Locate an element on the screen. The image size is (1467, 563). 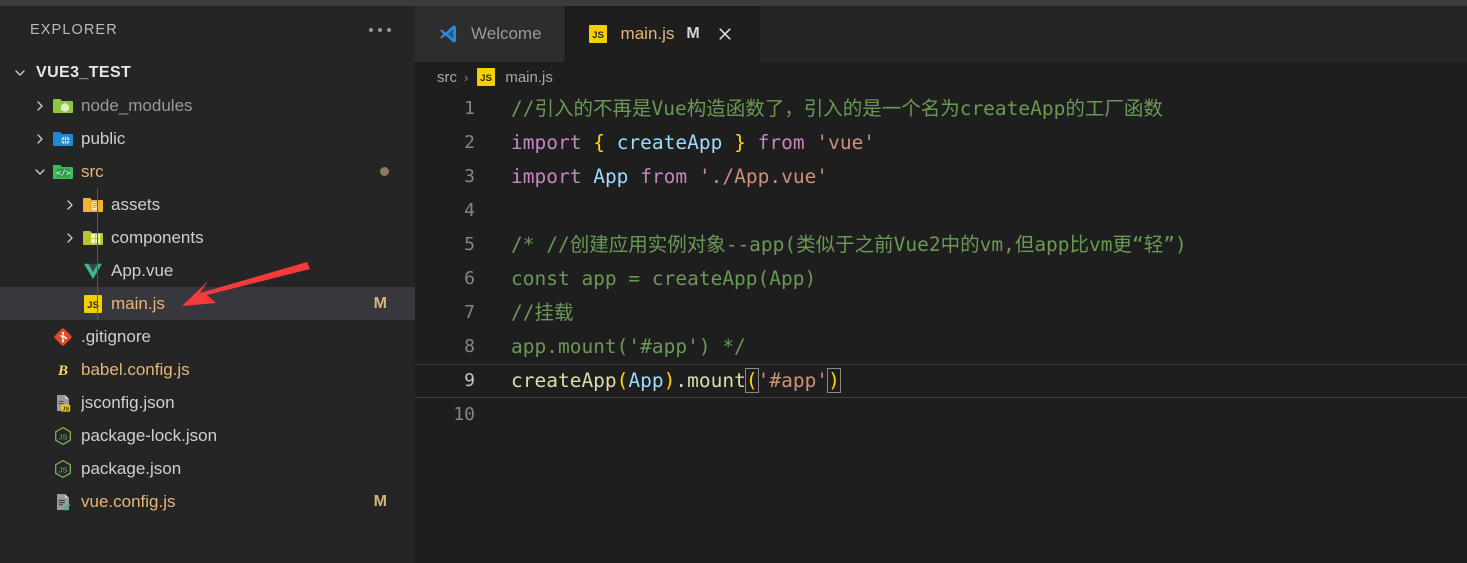
tree-item-src: </> src is located at coordinates (207, 171).